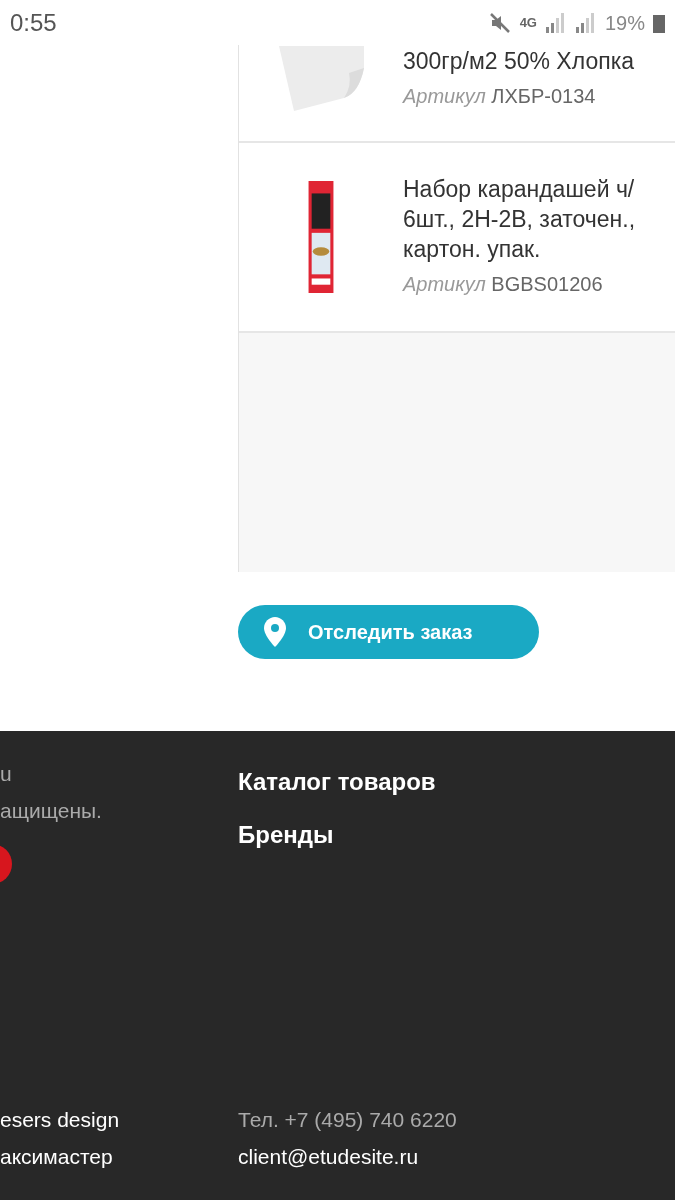 This screenshot has height=1200, width=675. What do you see at coordinates (624, 23) in the screenshot?
I see `battery-level: 19%` at bounding box center [624, 23].